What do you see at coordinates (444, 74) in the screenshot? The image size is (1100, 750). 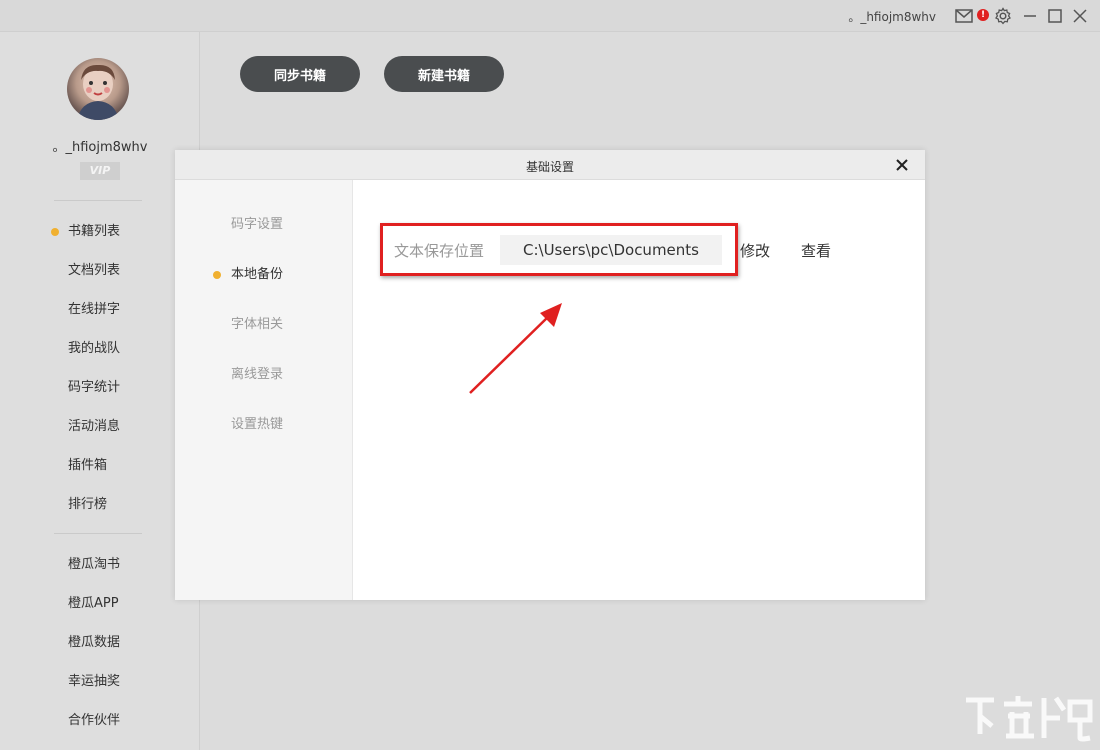 I see `new-book-button: 新建书籍` at bounding box center [444, 74].